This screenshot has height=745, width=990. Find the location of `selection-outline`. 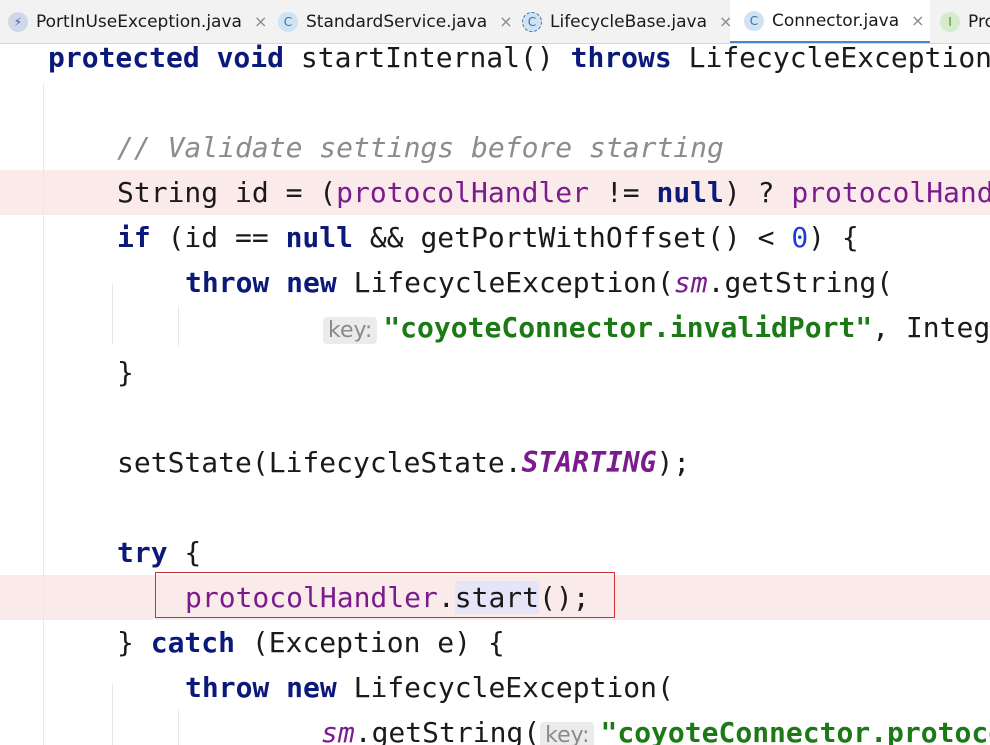

selection-outline is located at coordinates (385, 595).